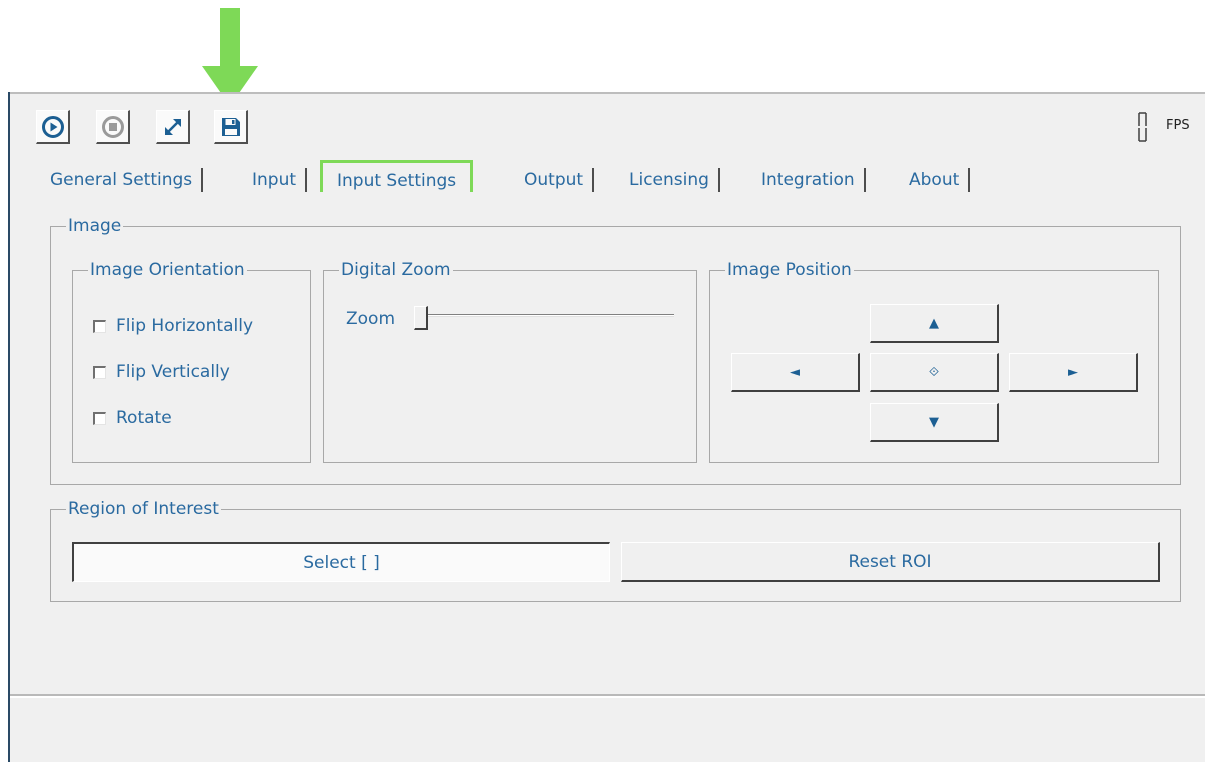  I want to click on tab-input: Input, so click(280, 180).